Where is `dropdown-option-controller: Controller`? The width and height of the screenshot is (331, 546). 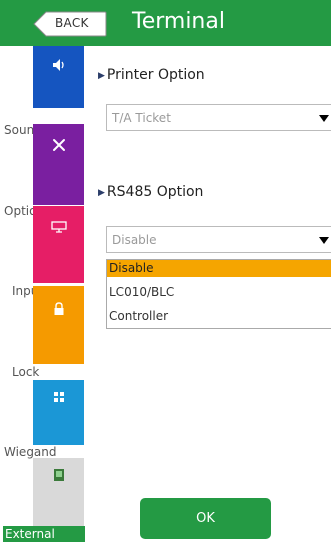
dropdown-option-controller: Controller is located at coordinates (219, 316).